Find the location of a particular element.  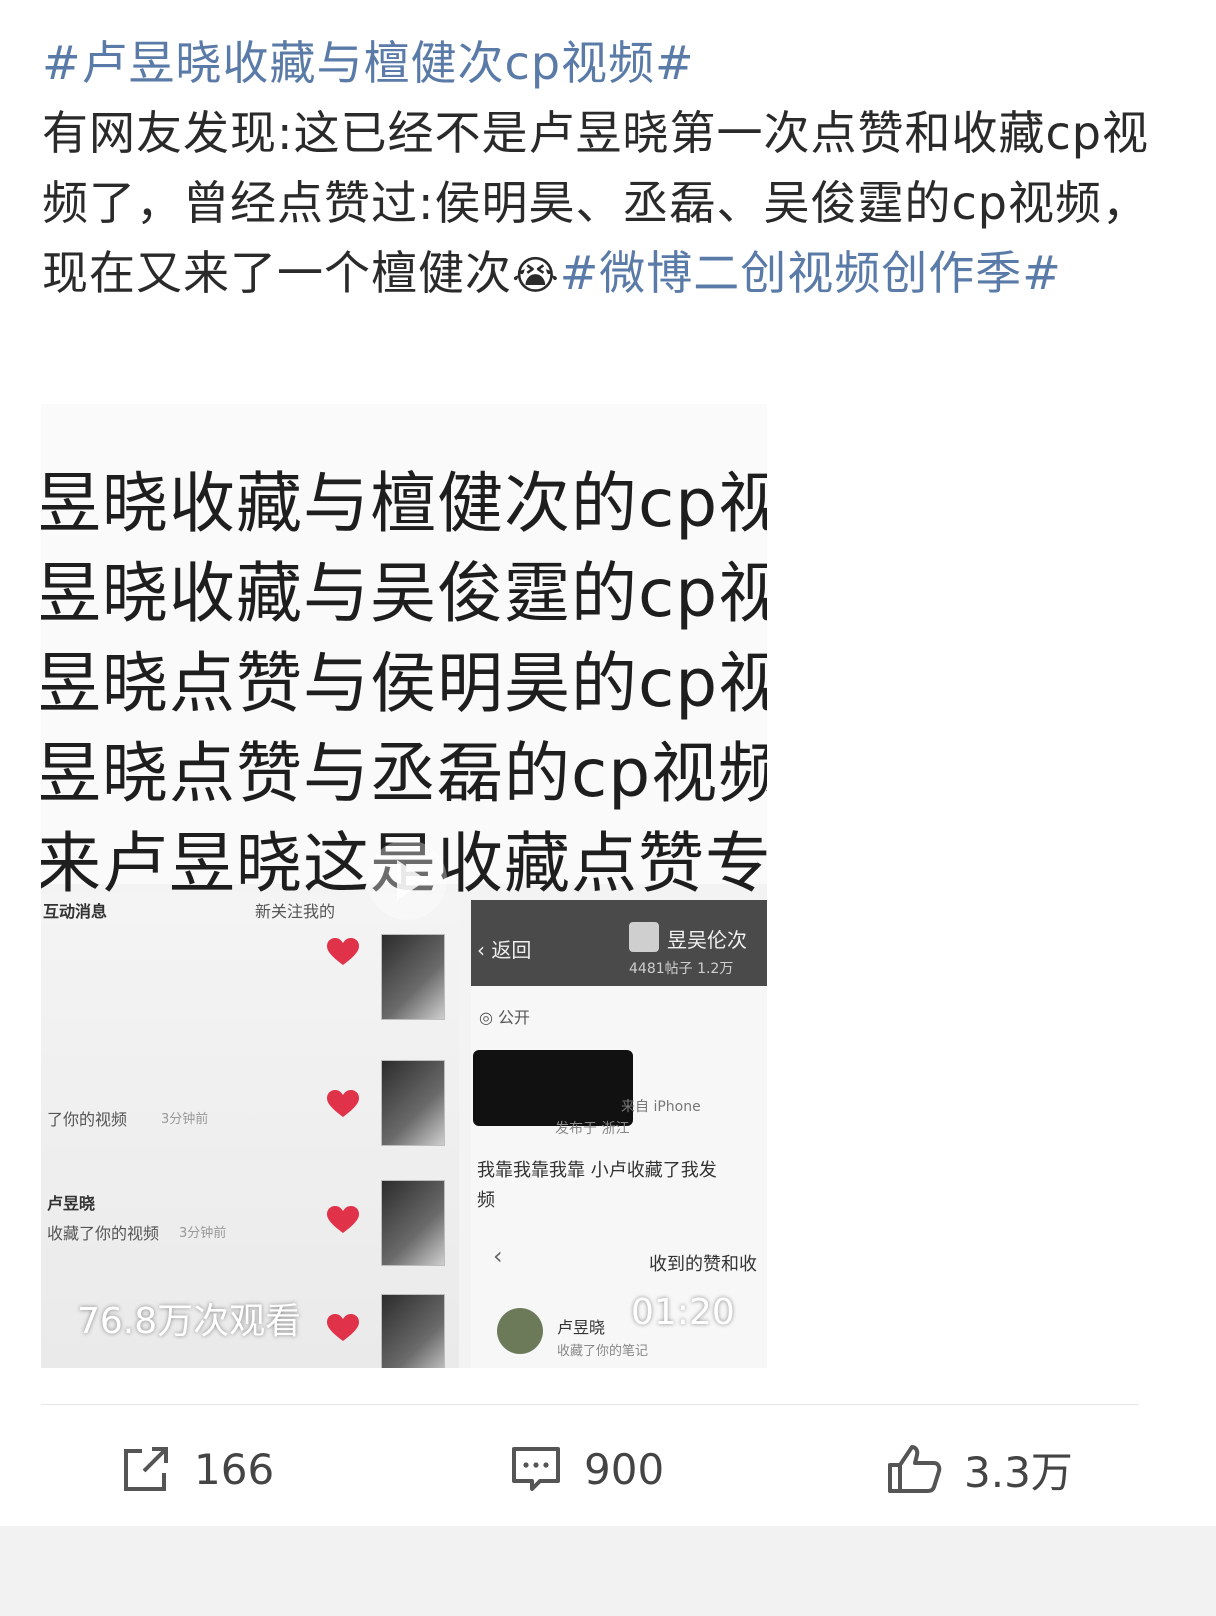

share-button: 166 is located at coordinates (197, 1469).